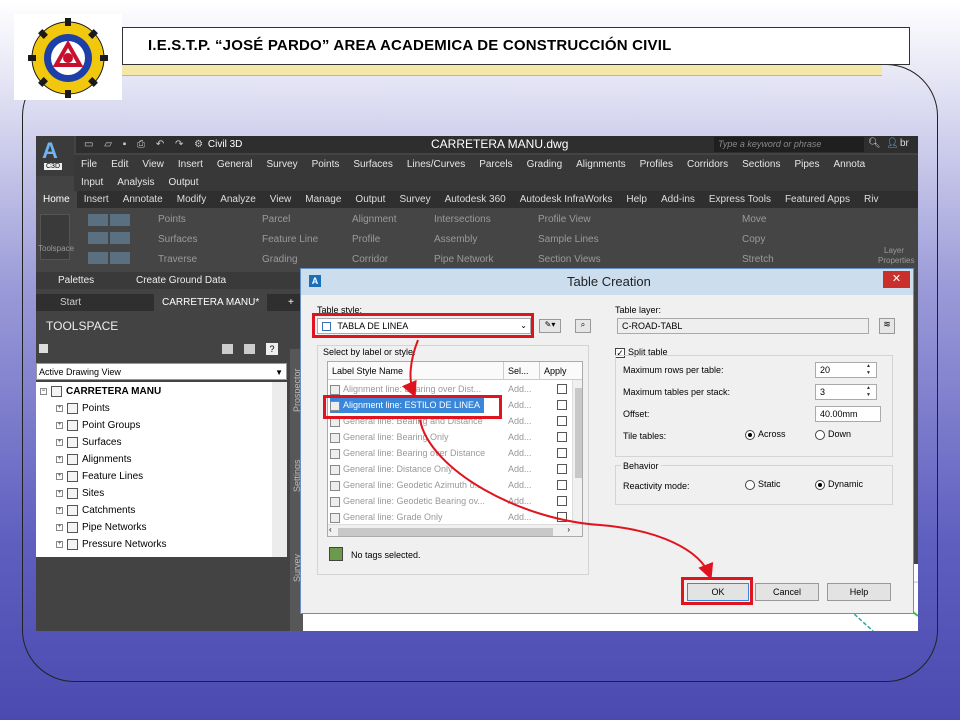 This screenshot has height=720, width=960. Describe the element at coordinates (557, 459) in the screenshot. I see `annotation-arrows` at that location.